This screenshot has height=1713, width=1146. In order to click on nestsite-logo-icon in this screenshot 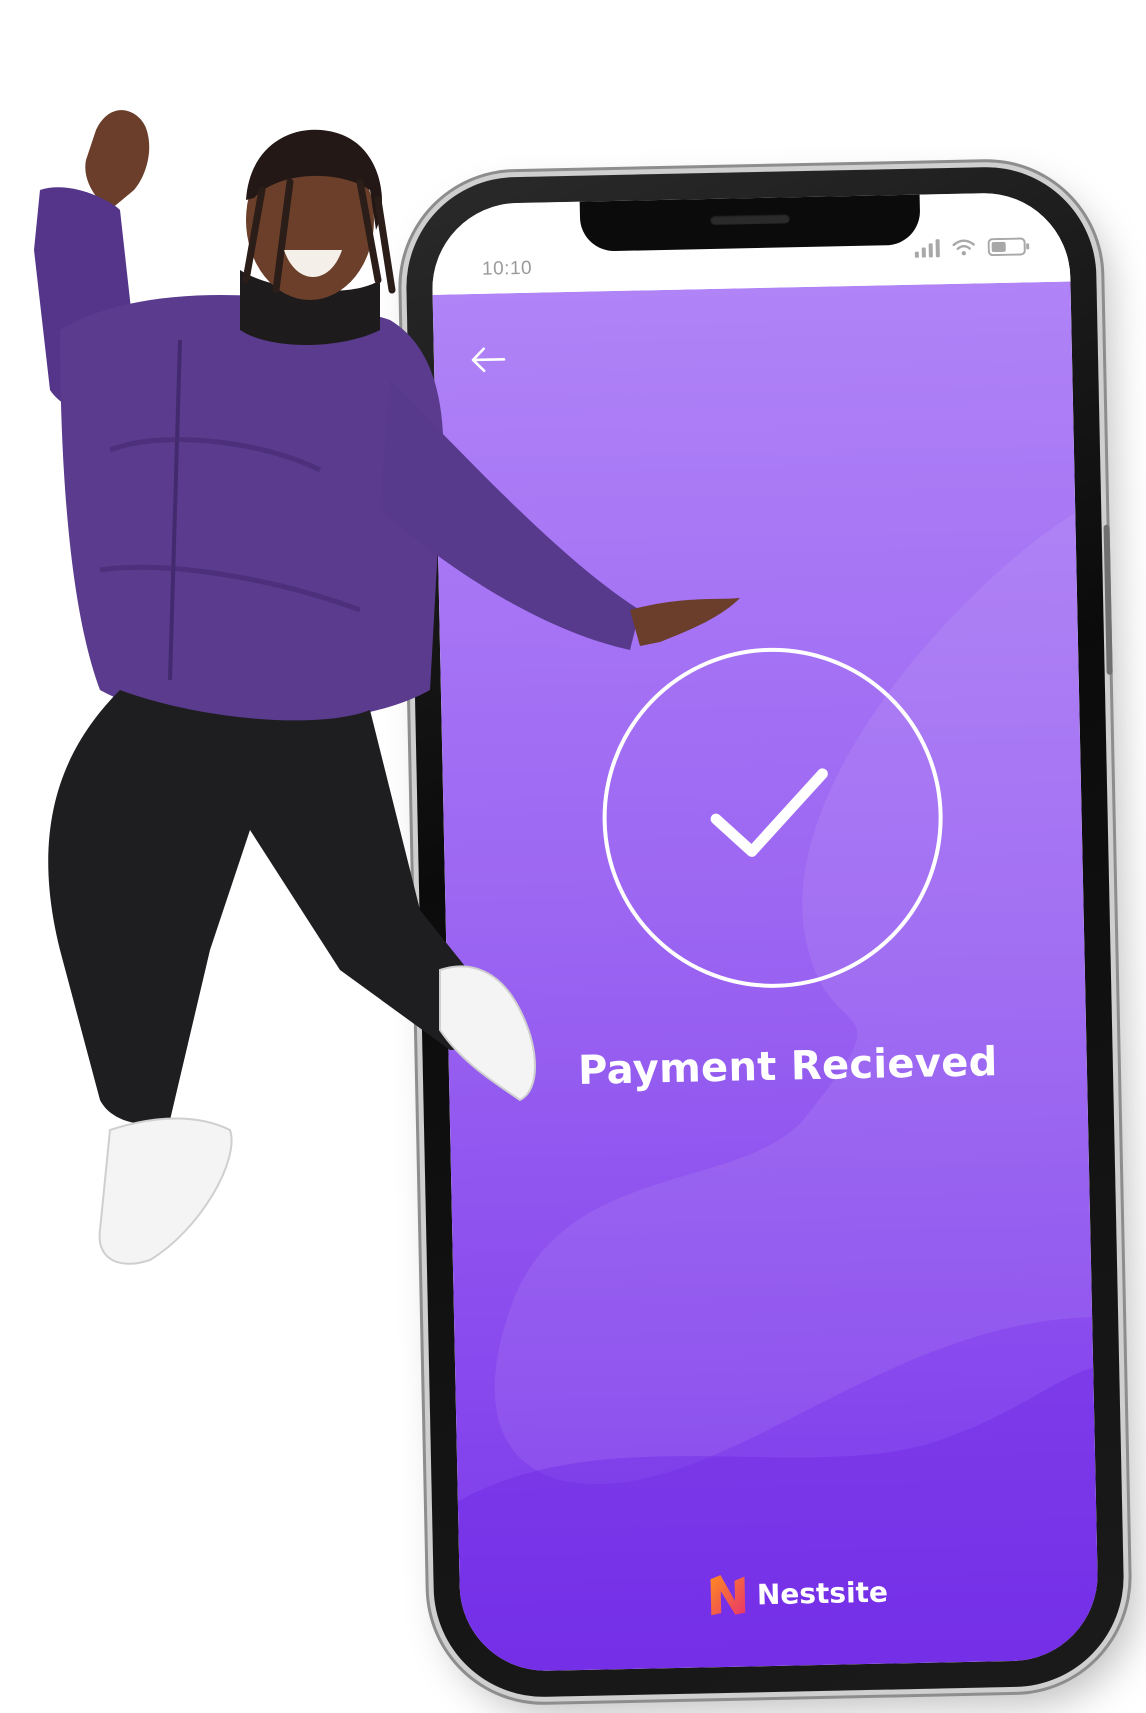, I will do `click(728, 1595)`.